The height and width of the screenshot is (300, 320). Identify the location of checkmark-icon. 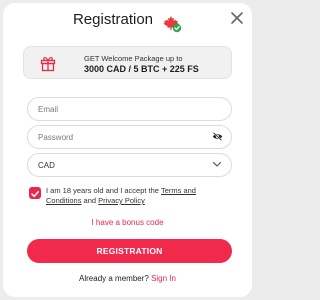
(35, 194).